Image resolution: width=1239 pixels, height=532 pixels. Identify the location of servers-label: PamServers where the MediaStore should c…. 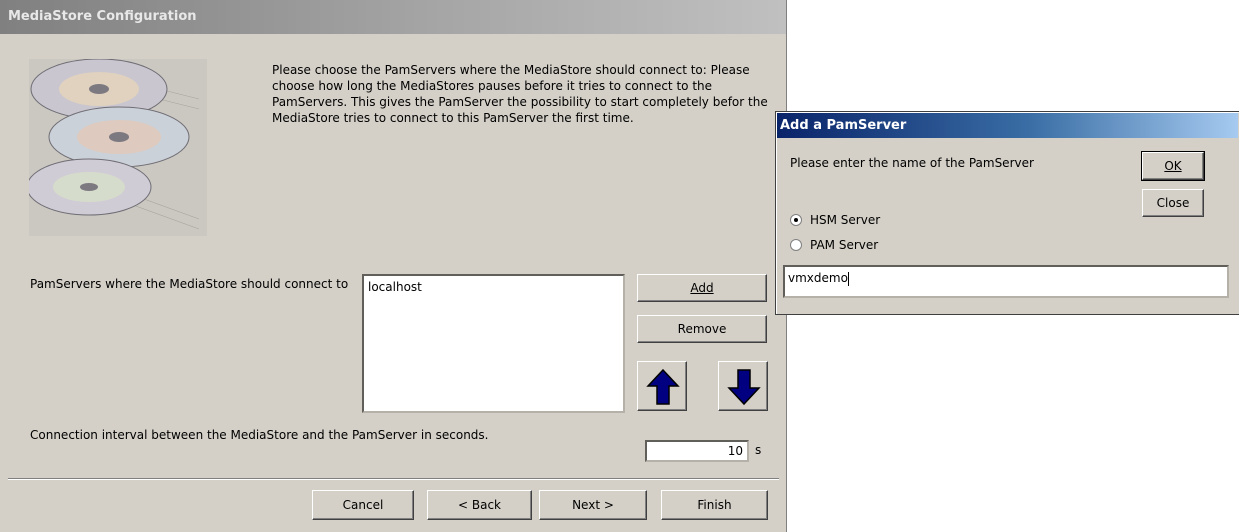
(189, 284).